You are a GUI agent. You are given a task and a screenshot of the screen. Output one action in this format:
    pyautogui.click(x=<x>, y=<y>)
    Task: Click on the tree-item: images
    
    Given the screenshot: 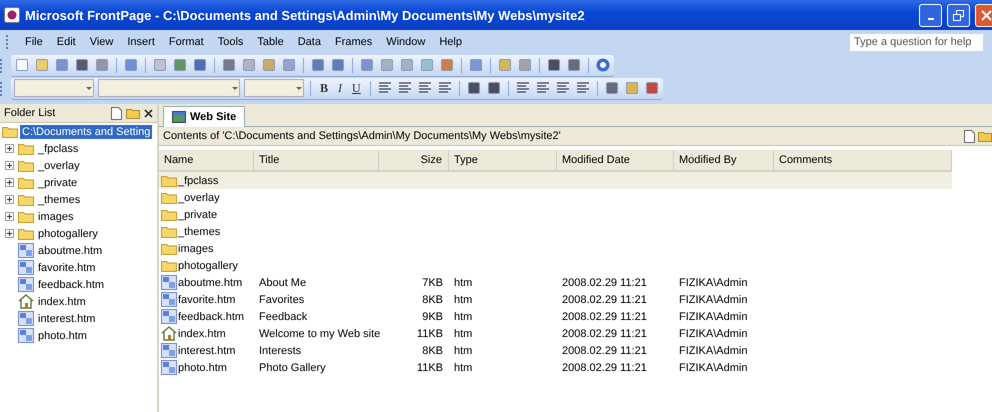 What is the action you would take?
    pyautogui.click(x=56, y=216)
    